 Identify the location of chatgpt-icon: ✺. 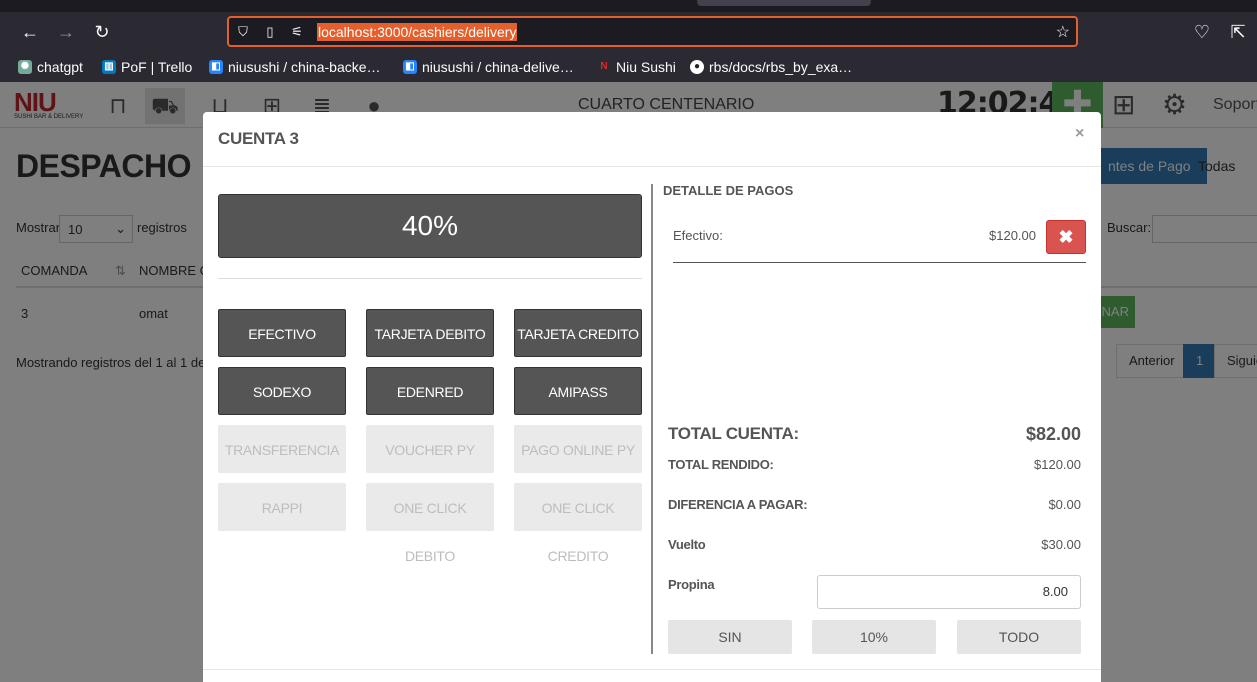
(25, 67).